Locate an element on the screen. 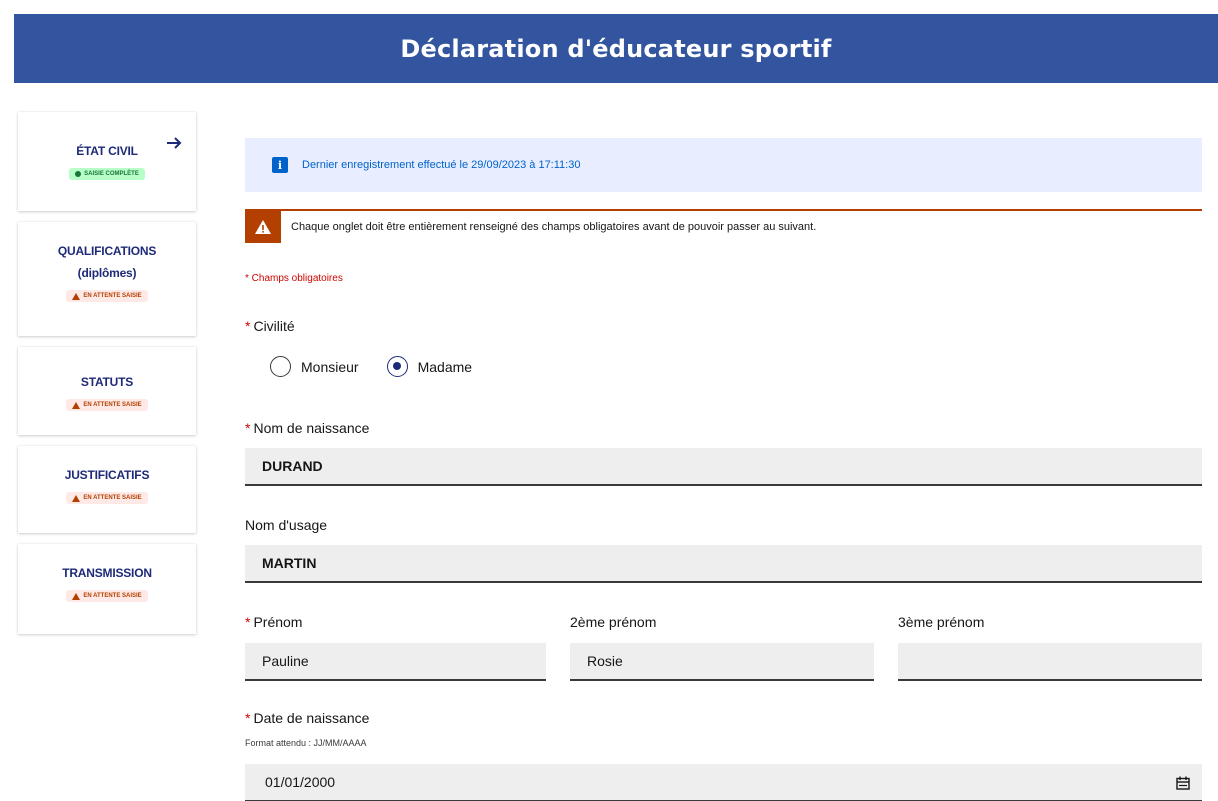 The image size is (1218, 801). civility-radio-group: Monsieur Madame is located at coordinates (385, 366).